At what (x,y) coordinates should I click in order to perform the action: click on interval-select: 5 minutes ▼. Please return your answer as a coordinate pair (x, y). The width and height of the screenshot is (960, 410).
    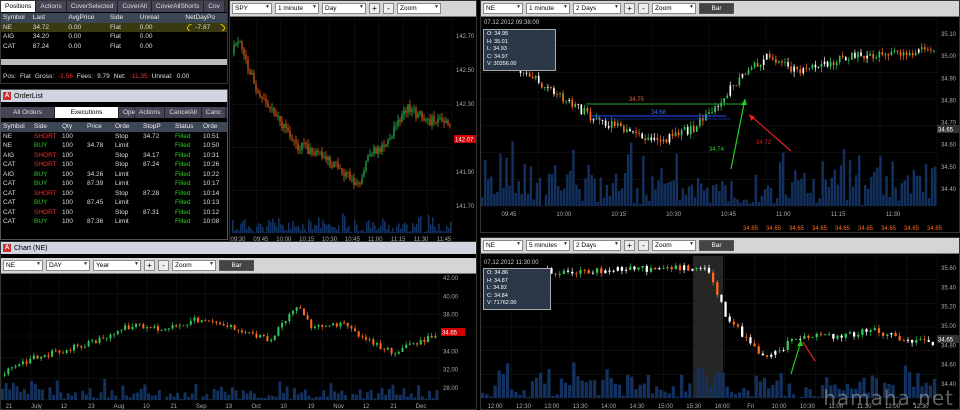
    Looking at the image, I should click on (548, 245).